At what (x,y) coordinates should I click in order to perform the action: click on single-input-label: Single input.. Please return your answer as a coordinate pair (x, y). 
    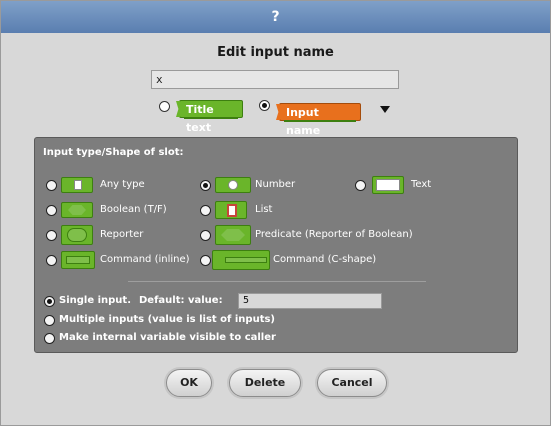
    Looking at the image, I should click on (95, 300).